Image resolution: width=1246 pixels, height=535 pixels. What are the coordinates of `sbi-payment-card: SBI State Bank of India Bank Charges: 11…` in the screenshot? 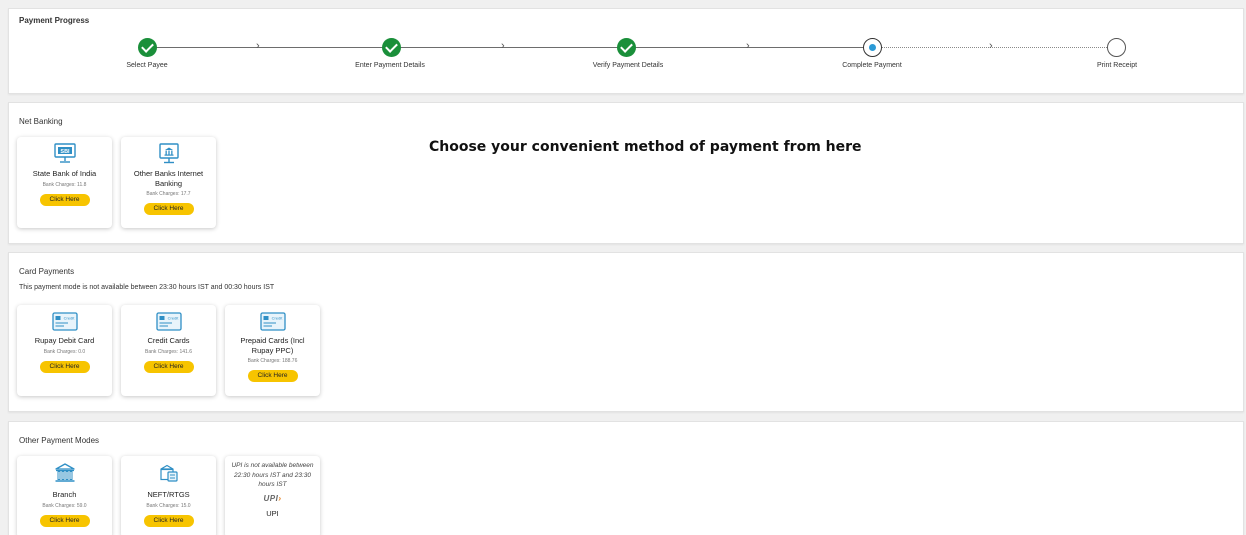 It's located at (64, 182).